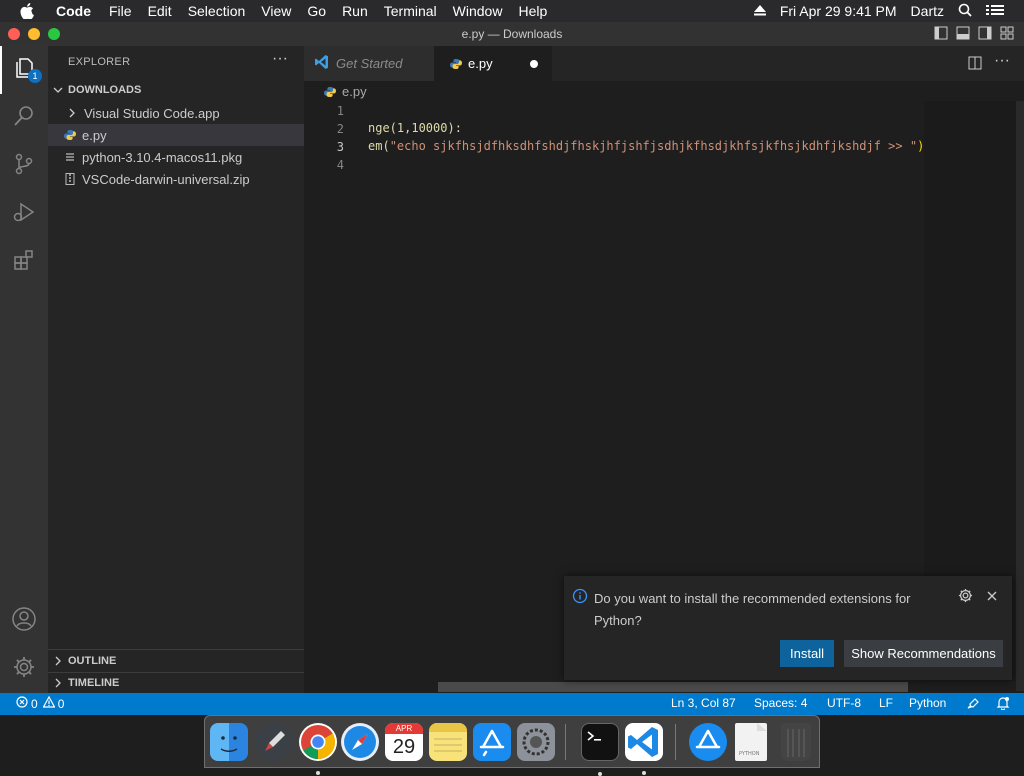 The width and height of the screenshot is (1024, 776). I want to click on tab-get-started: Get Started, so click(369, 63).